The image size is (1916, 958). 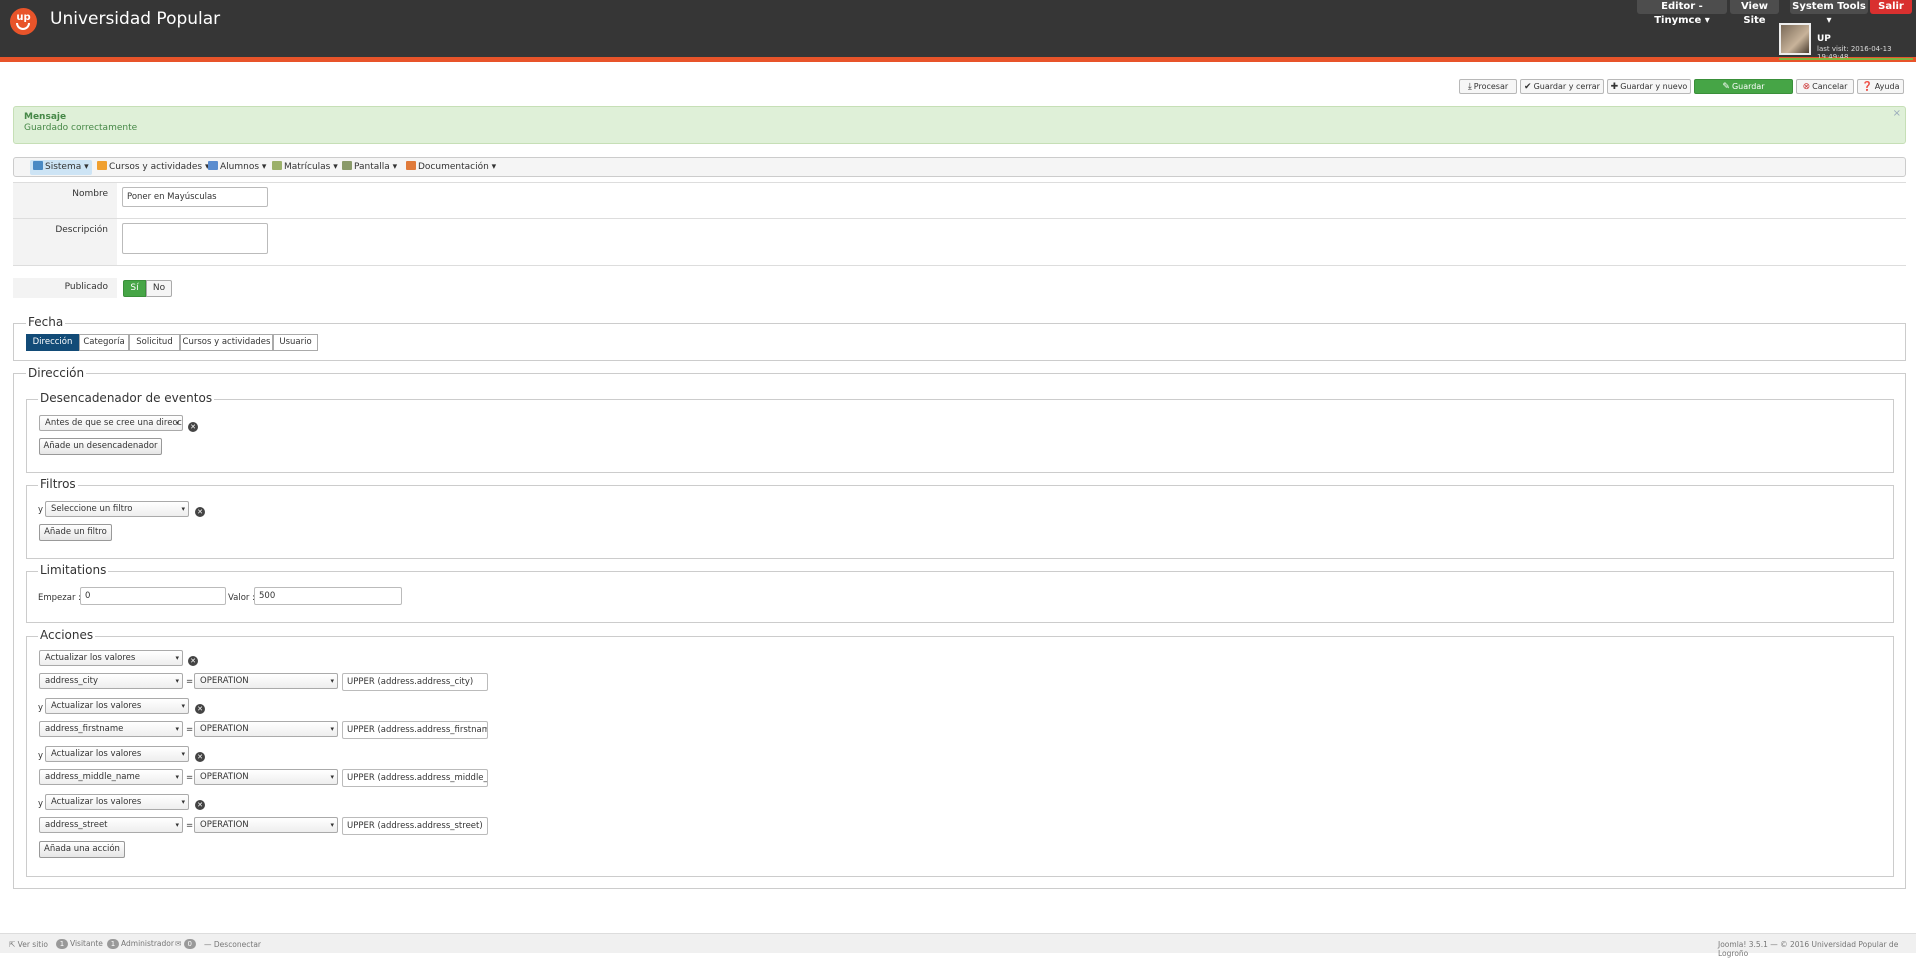 I want to click on start-input: 0, so click(x=153, y=596).